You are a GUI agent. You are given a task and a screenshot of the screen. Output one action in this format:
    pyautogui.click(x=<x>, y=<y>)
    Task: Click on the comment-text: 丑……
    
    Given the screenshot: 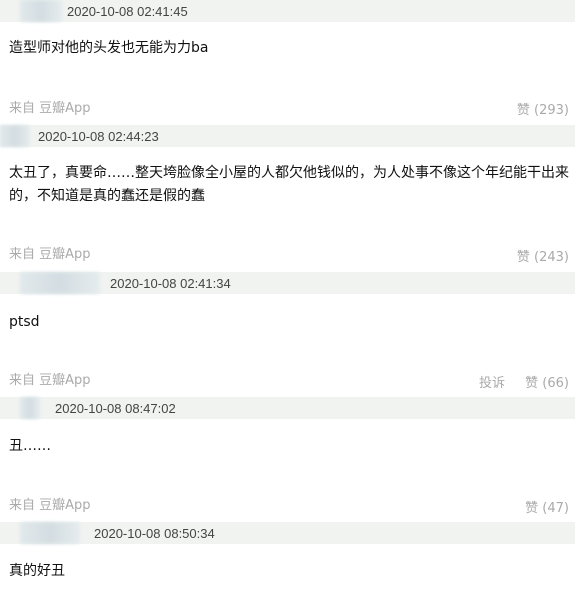 What is the action you would take?
    pyautogui.click(x=30, y=446)
    